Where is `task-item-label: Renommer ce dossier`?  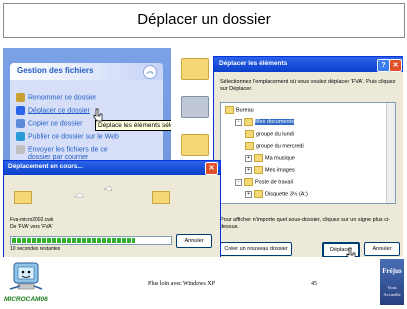 task-item-label: Renommer ce dossier is located at coordinates (62, 98).